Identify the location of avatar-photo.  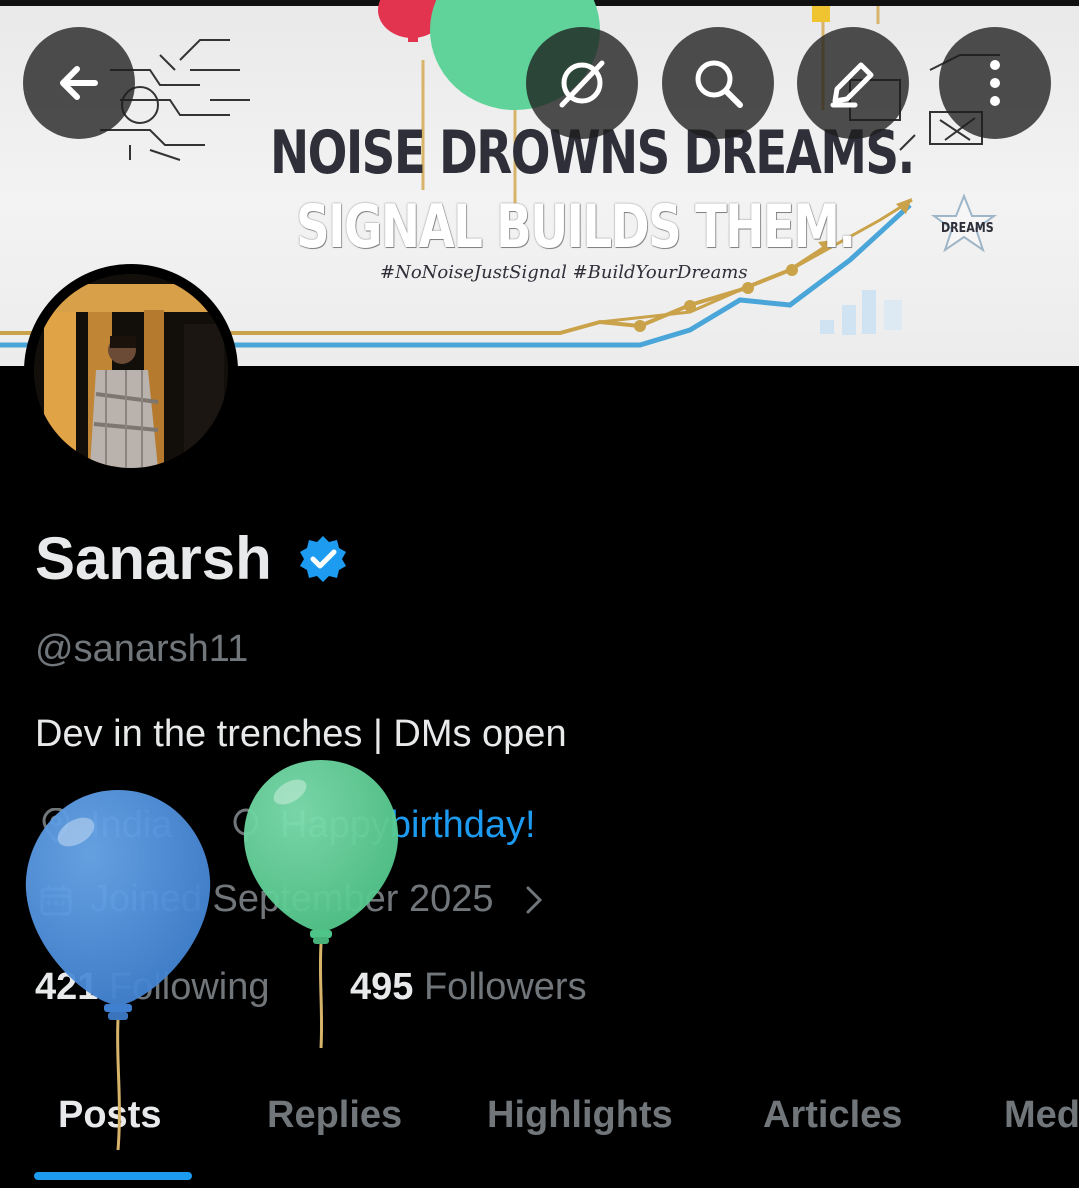
(131, 371).